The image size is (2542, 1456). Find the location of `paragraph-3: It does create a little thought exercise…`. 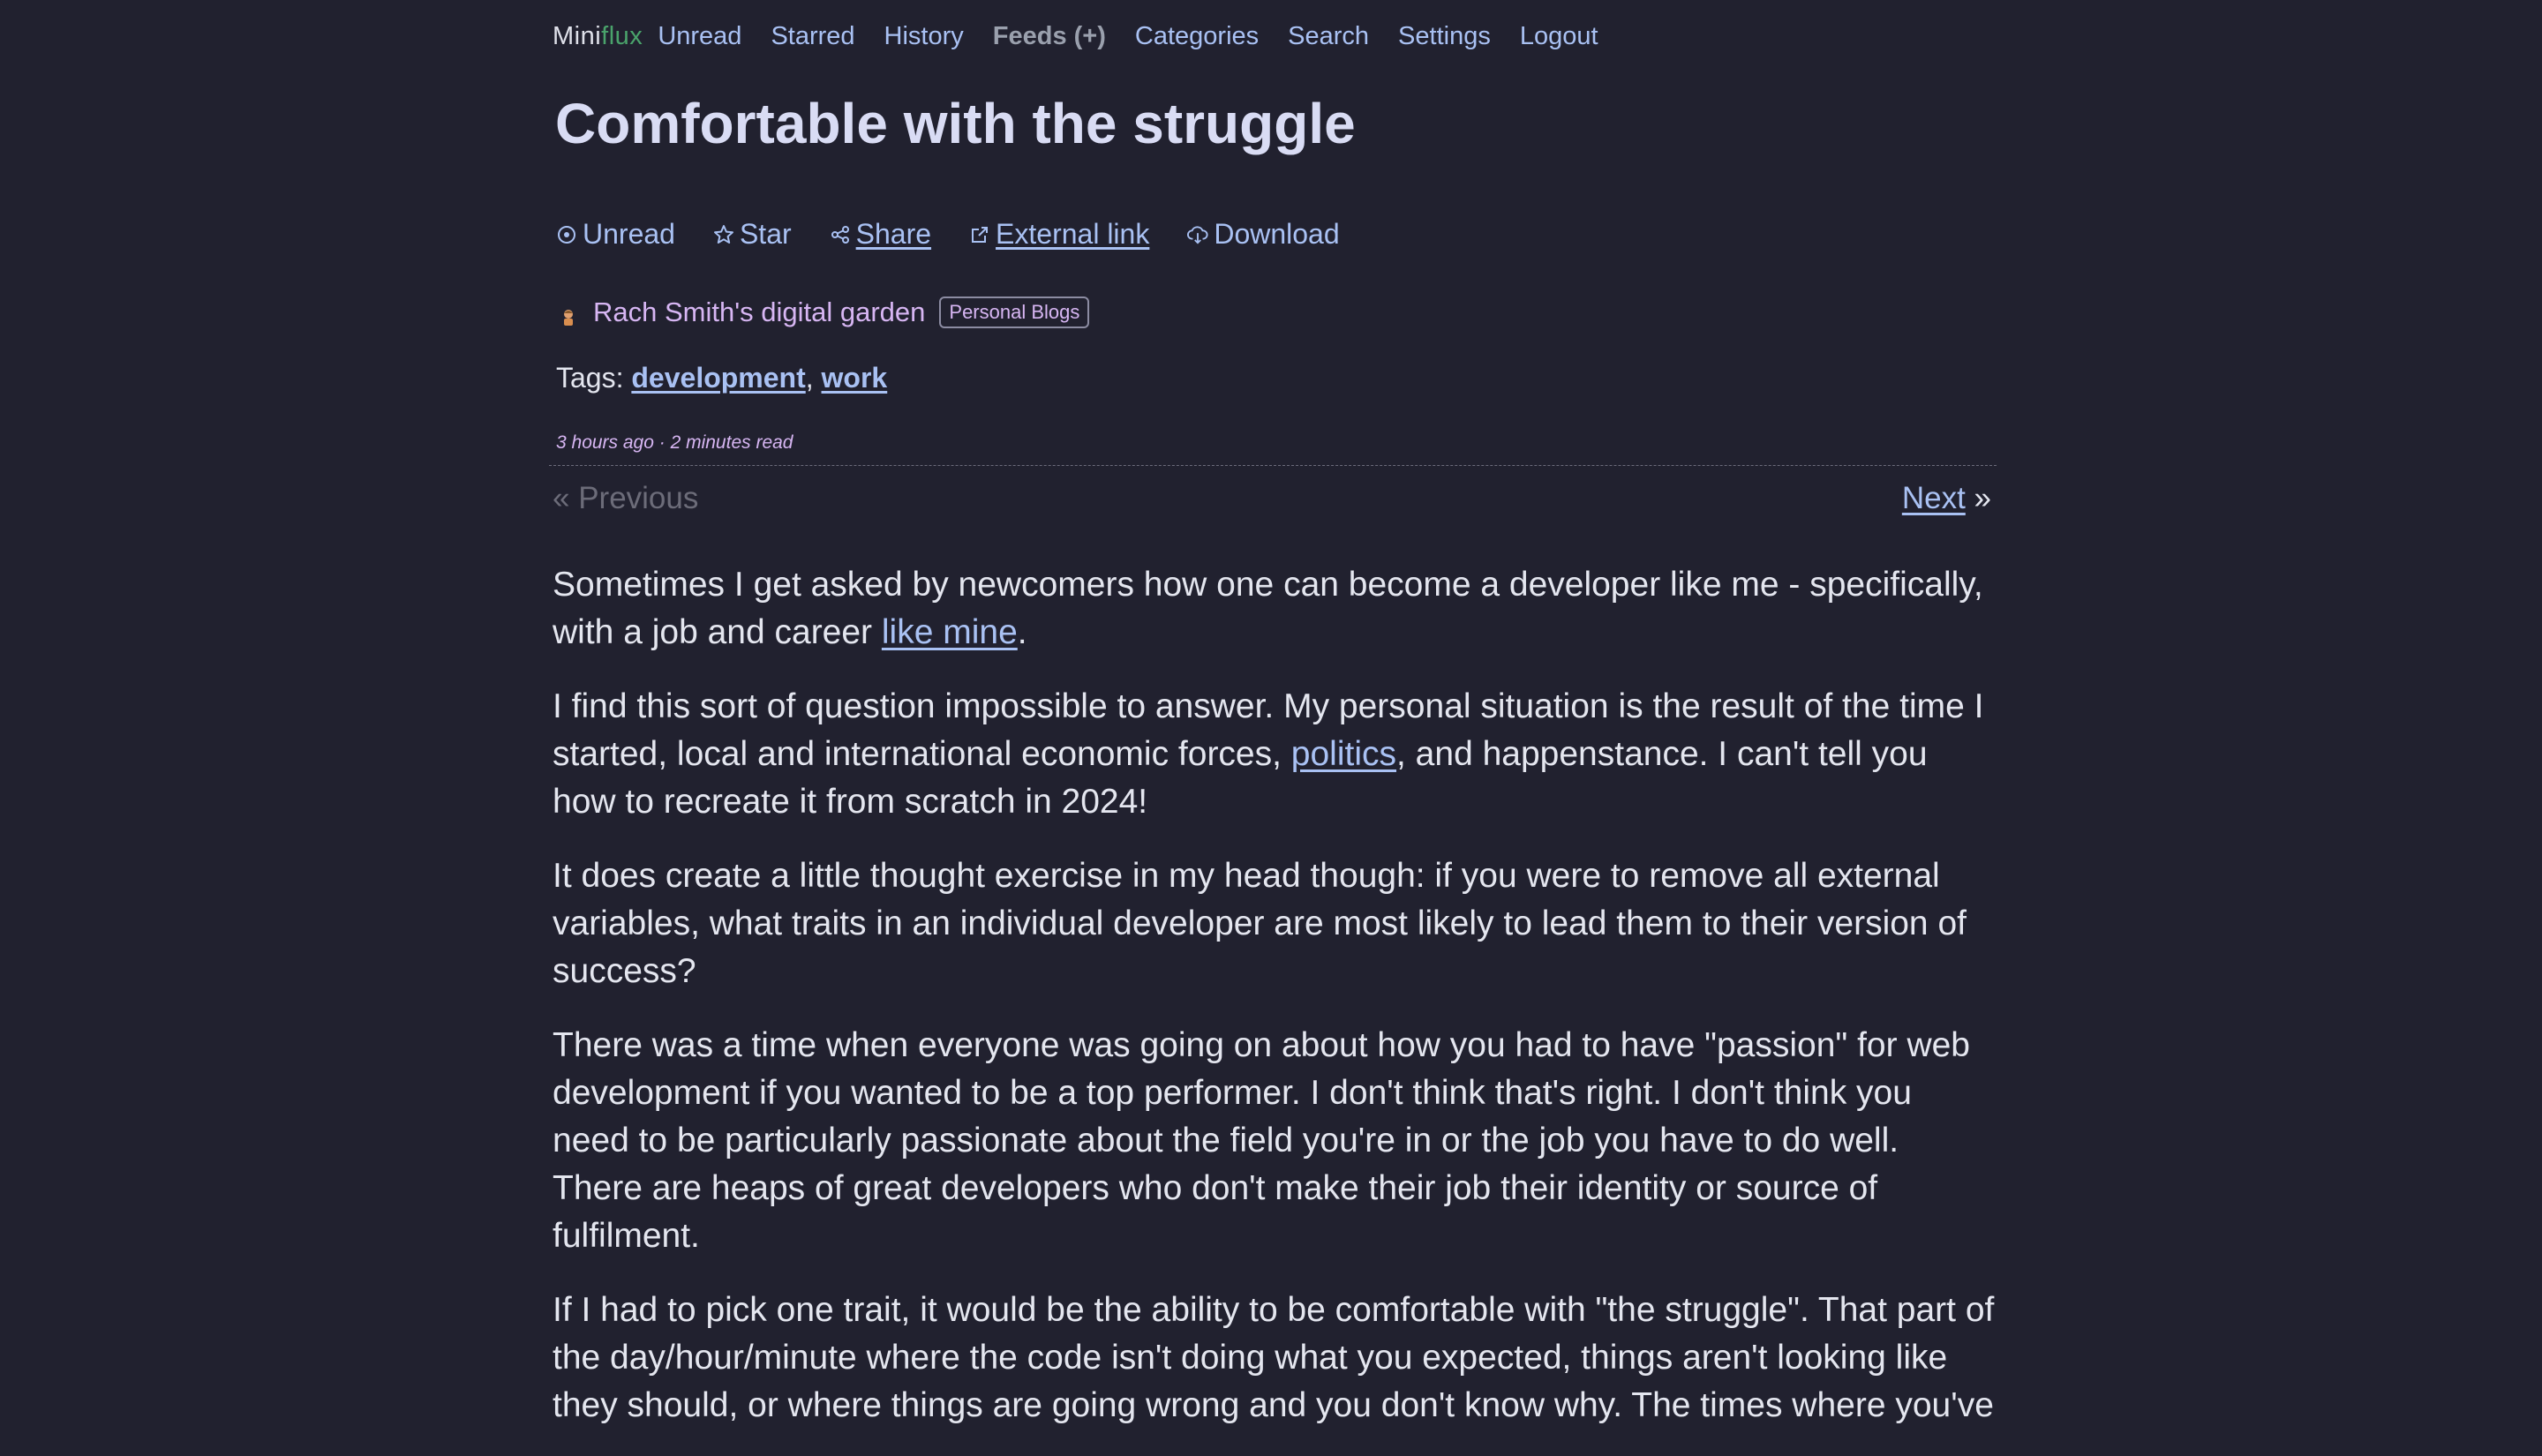

paragraph-3: It does create a little thought exercise… is located at coordinates (1260, 923).